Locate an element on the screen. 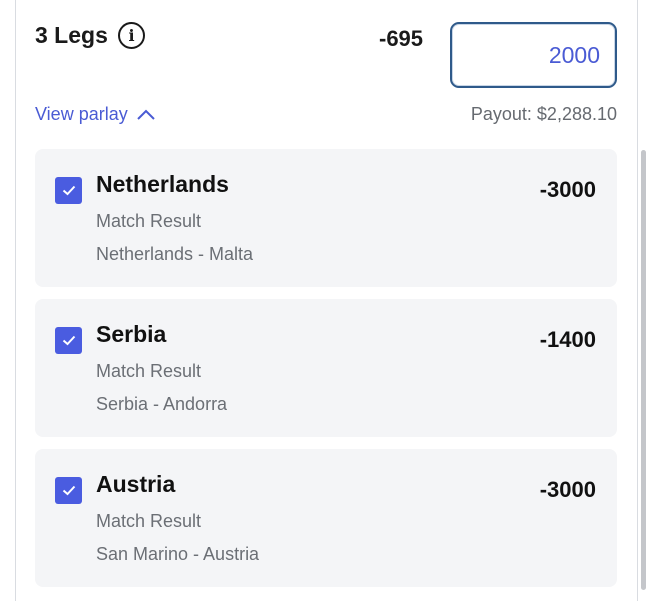  leg-team: Serbia is located at coordinates (131, 334).